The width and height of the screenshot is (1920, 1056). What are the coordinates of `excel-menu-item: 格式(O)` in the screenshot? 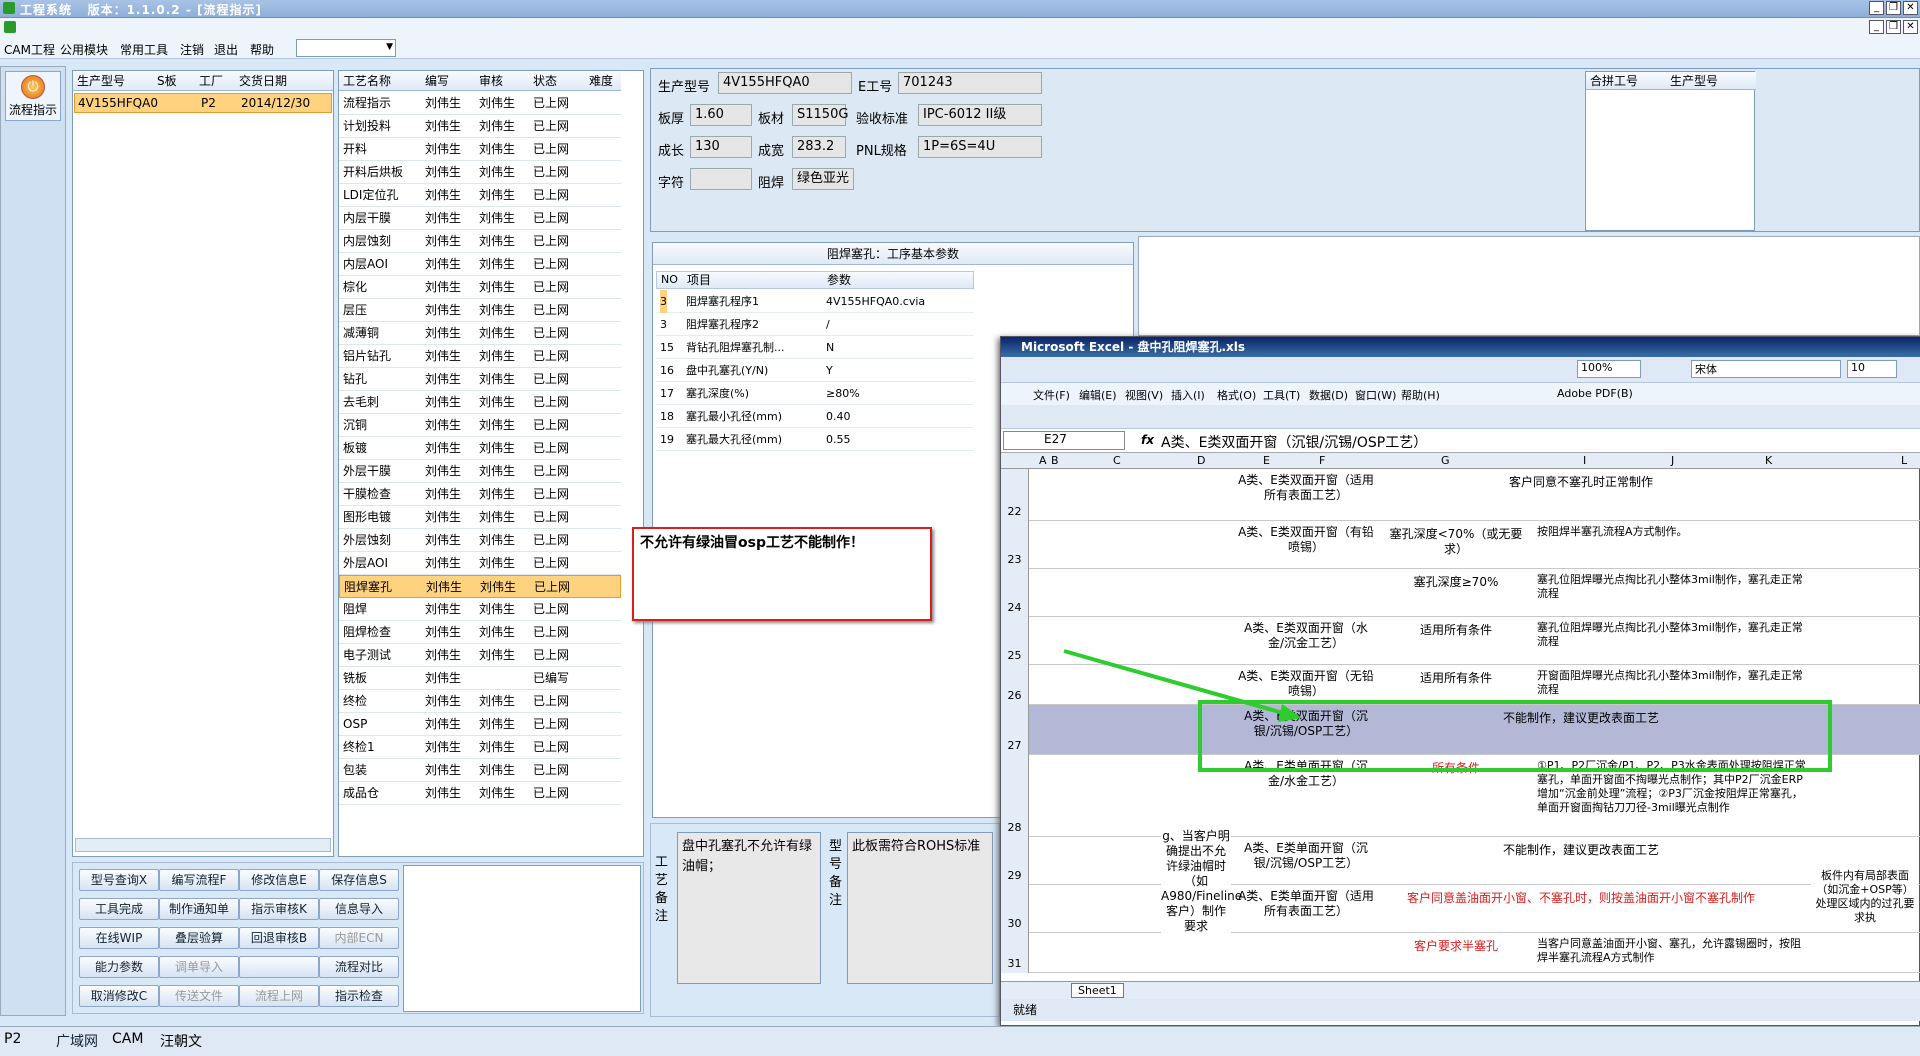 It's located at (1236, 395).